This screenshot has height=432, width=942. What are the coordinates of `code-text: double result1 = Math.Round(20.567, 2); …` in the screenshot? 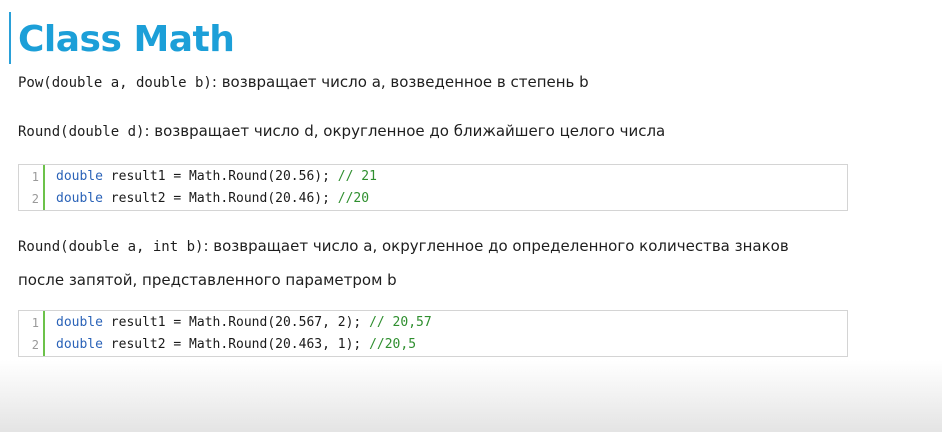 It's located at (244, 323).